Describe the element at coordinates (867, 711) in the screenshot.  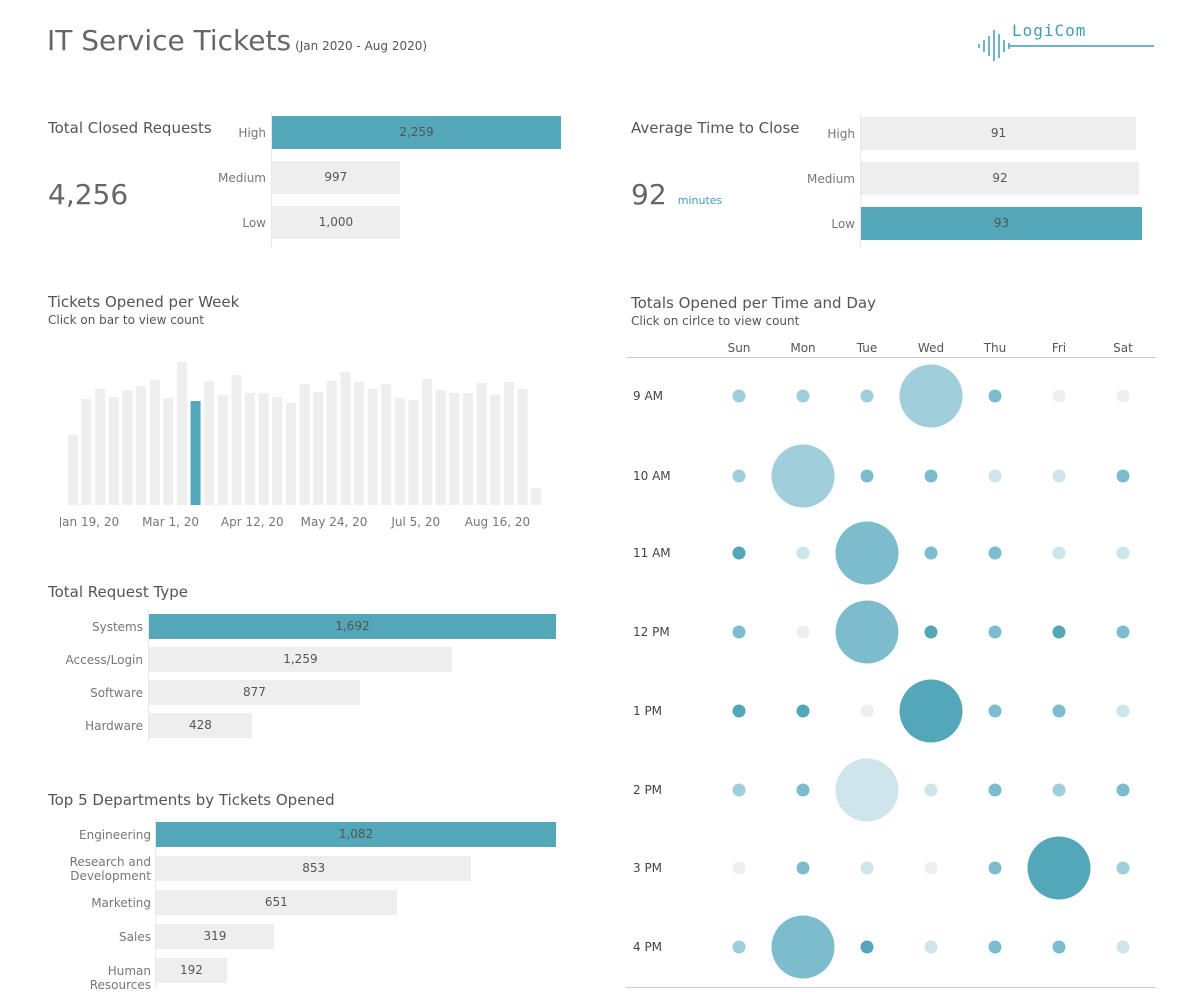
I see `bubble-1-pm-tue` at that location.